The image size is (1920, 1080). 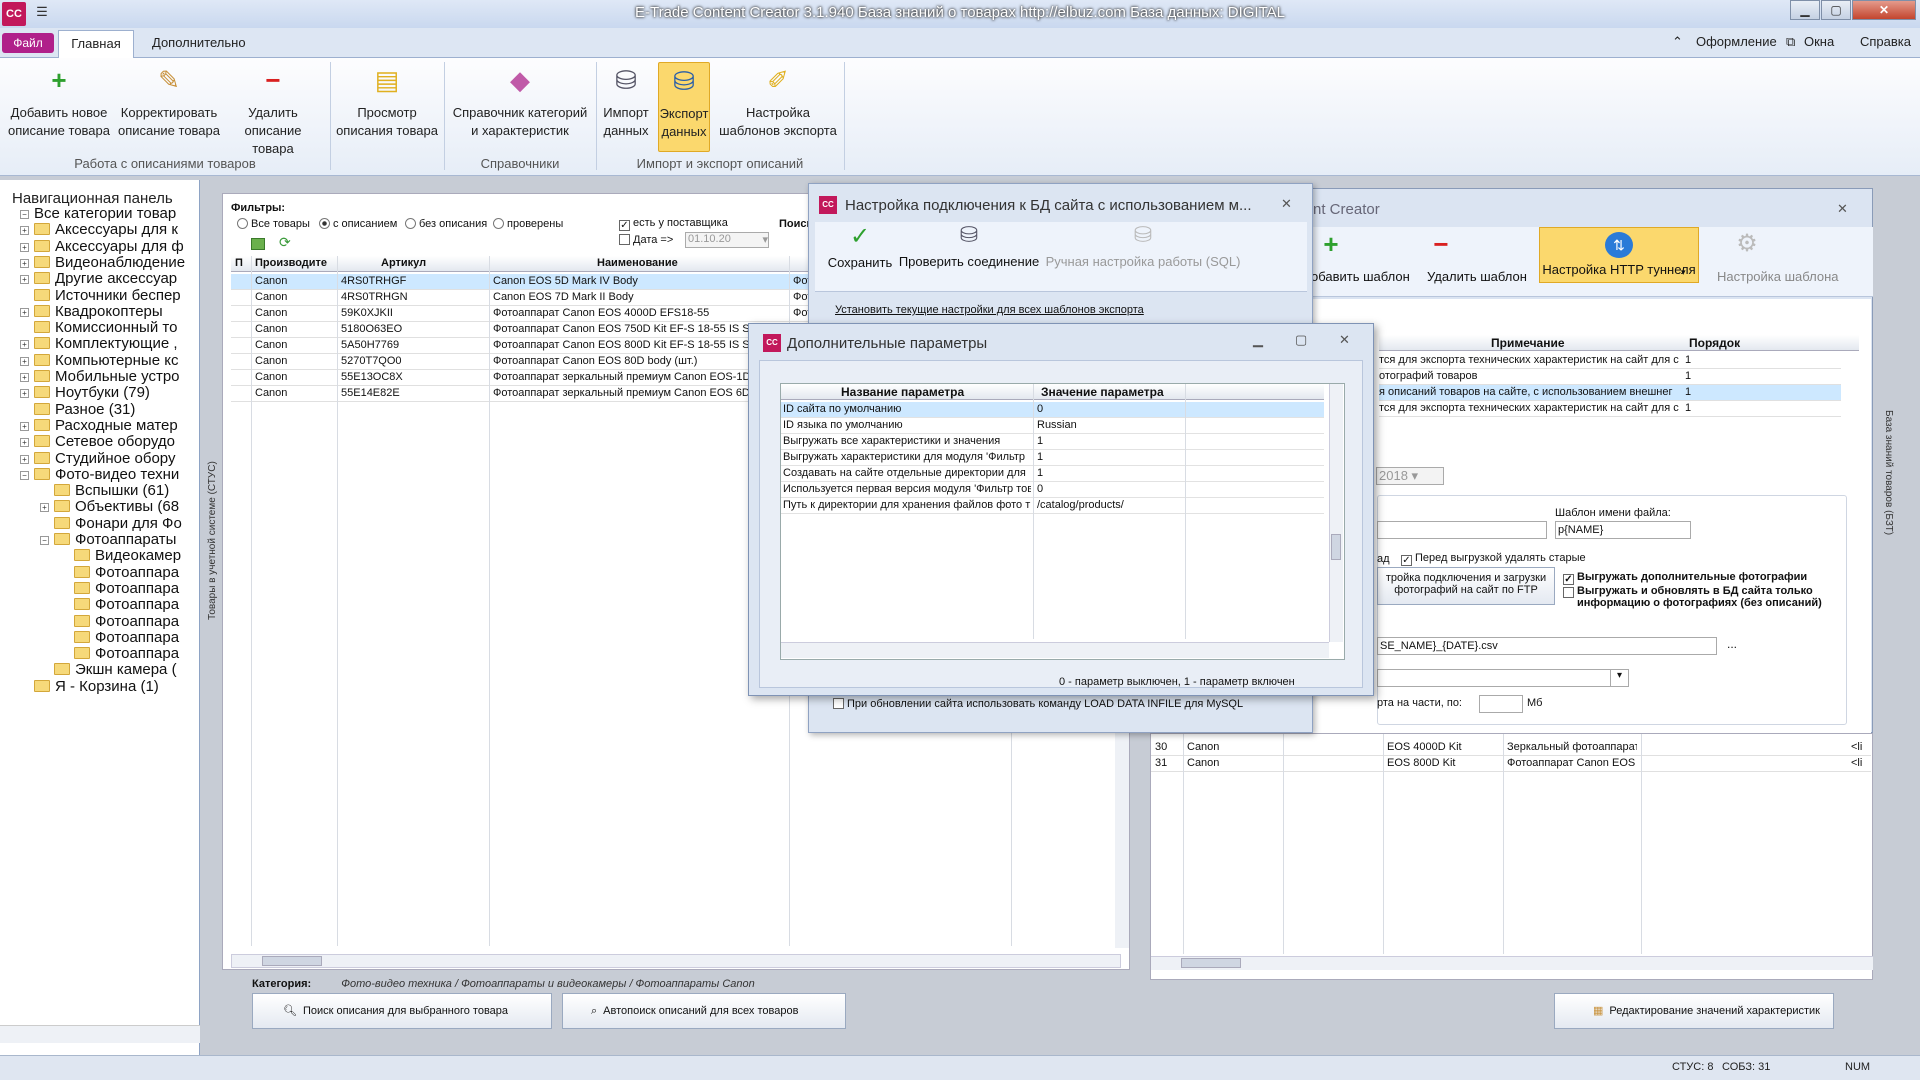 I want to click on design-menu: Оформление, so click(x=1736, y=41).